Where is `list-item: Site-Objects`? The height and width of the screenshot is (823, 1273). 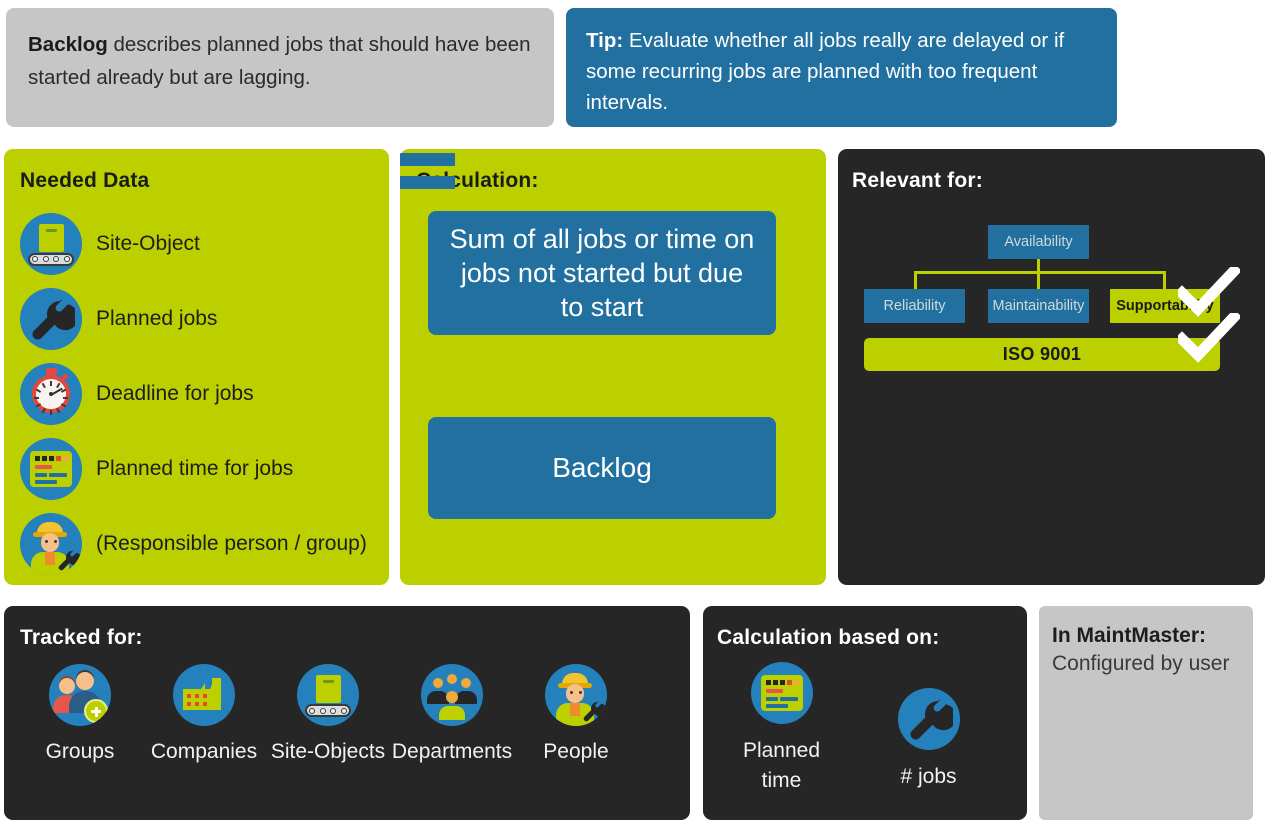
list-item: Site-Objects is located at coordinates (328, 714).